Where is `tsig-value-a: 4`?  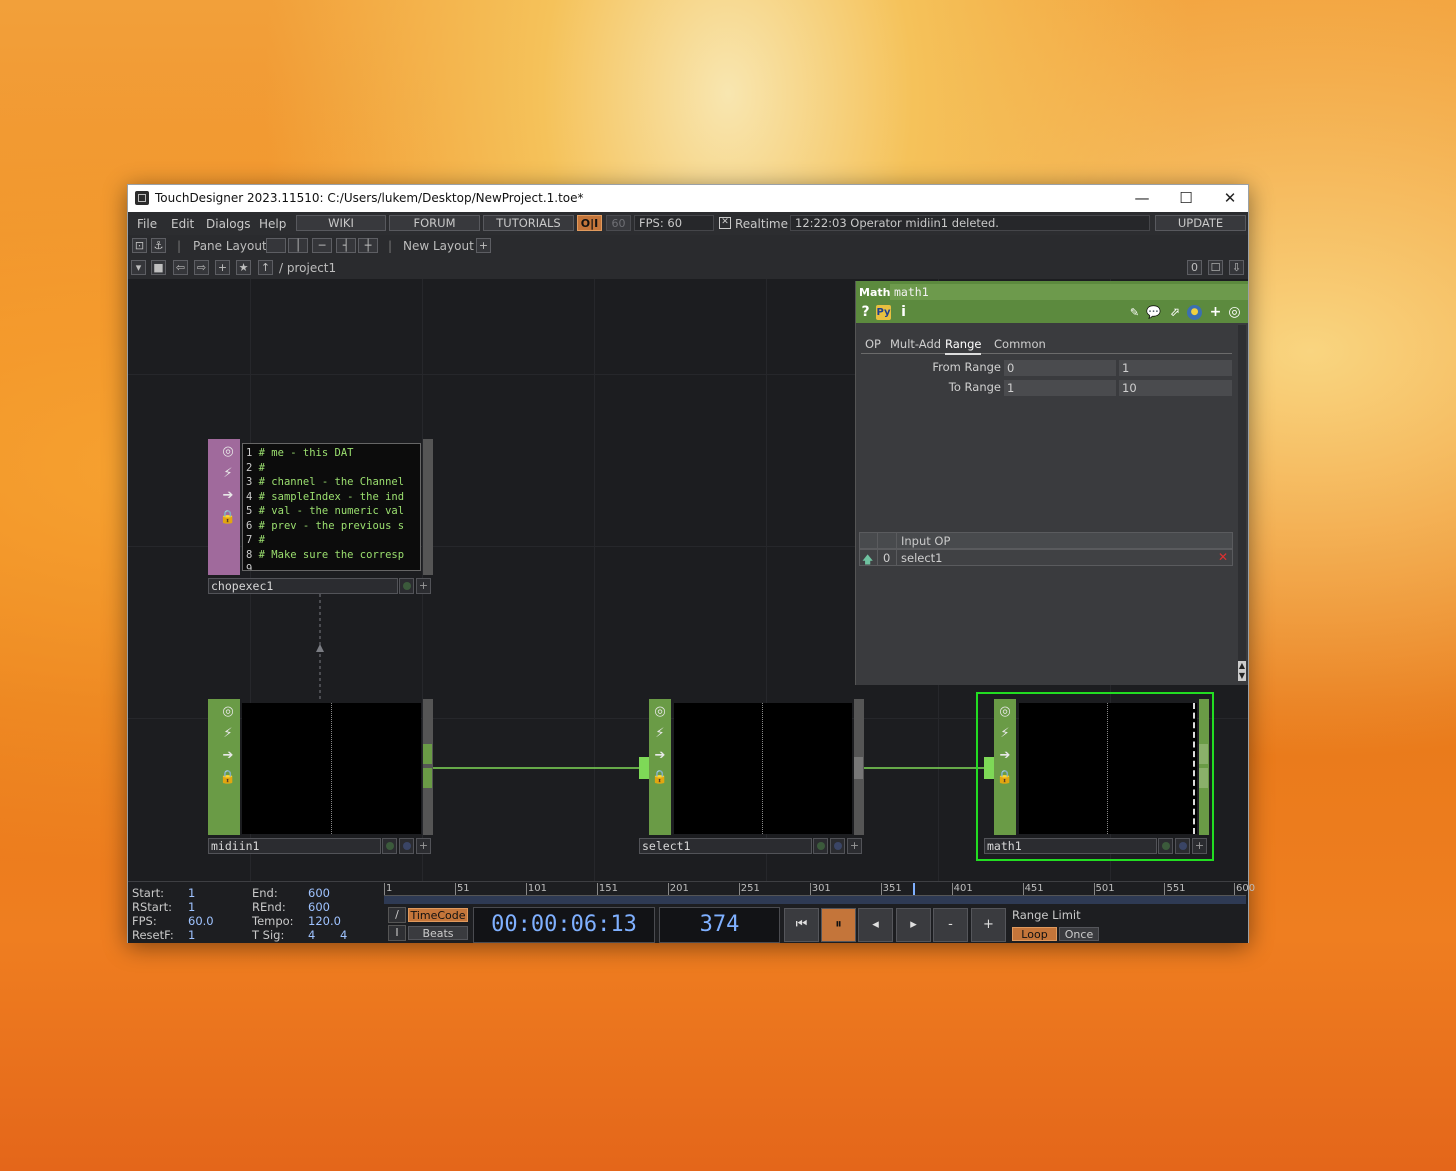
tsig-value-a: 4 is located at coordinates (311, 935).